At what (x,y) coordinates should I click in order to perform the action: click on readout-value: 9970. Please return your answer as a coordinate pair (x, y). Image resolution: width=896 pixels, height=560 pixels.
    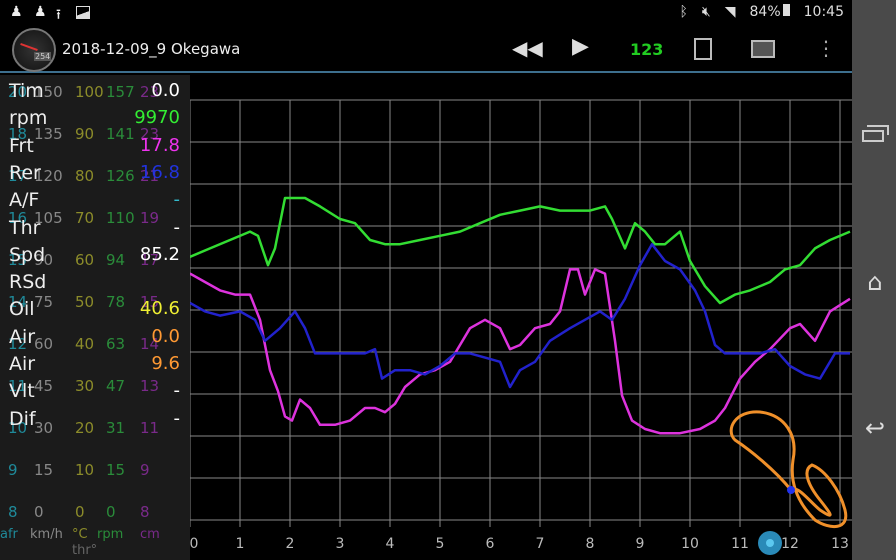
    Looking at the image, I should click on (157, 118).